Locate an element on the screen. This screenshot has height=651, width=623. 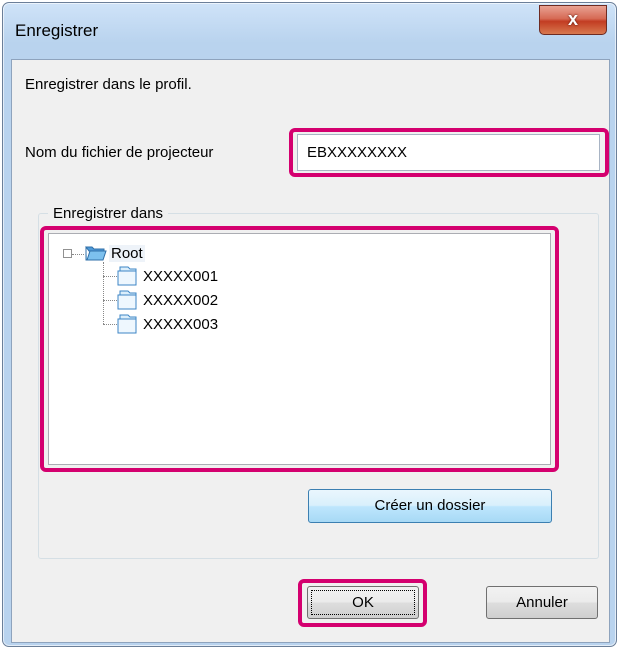
create-folder-button: Créer un dossier is located at coordinates (430, 506).